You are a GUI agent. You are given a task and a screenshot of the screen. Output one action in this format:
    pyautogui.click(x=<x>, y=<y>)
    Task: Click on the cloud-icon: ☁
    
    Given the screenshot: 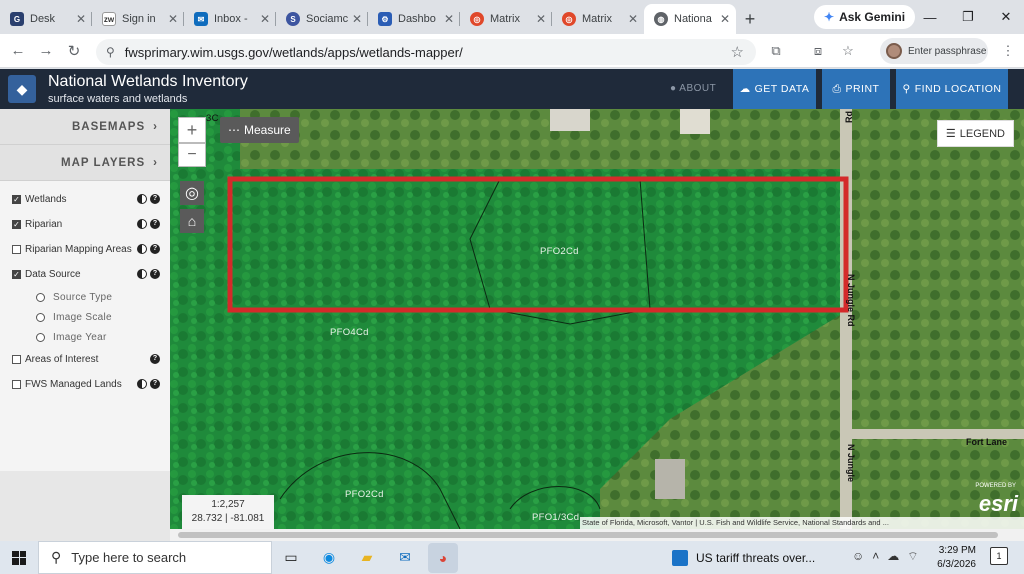 What is the action you would take?
    pyautogui.click(x=893, y=556)
    